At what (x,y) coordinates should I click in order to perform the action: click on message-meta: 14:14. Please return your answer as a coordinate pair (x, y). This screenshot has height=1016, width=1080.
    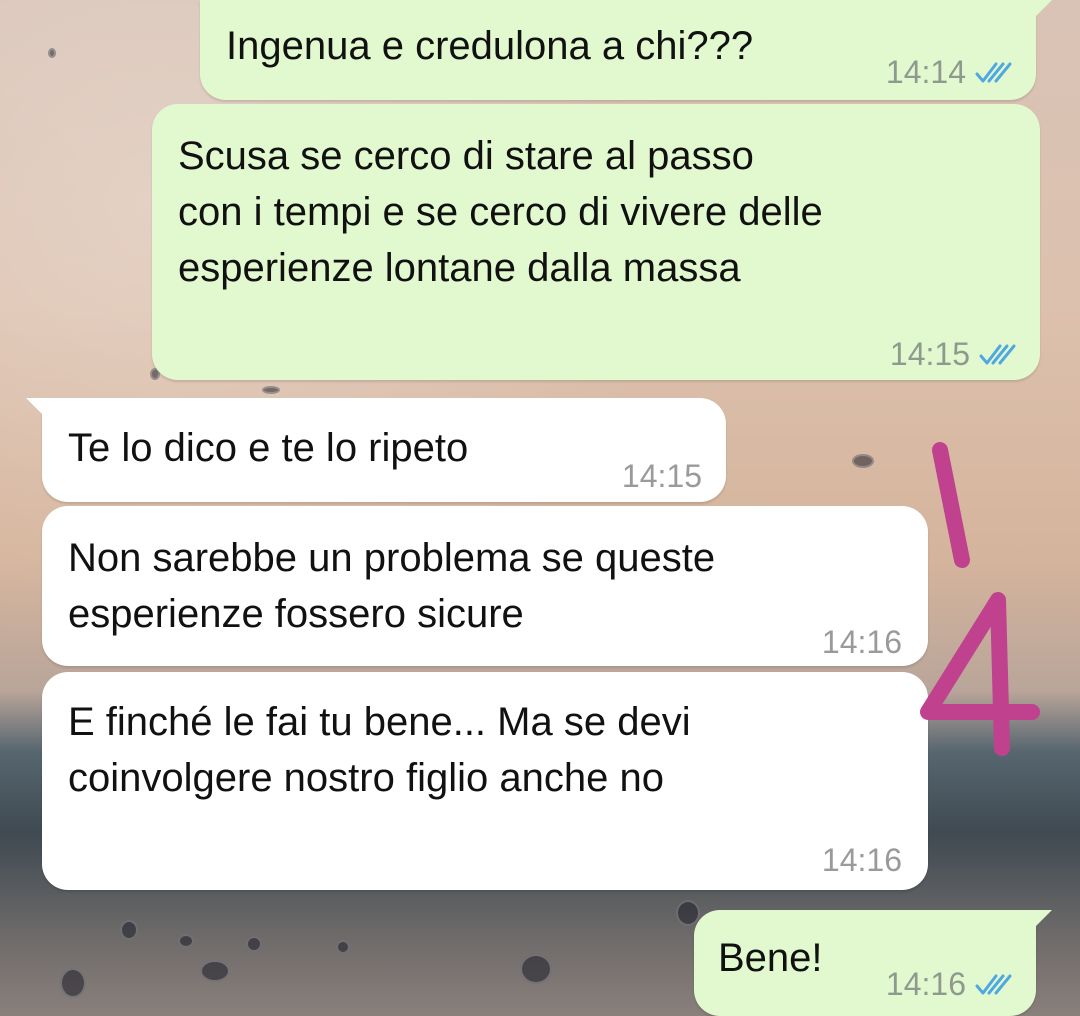
    Looking at the image, I should click on (950, 72).